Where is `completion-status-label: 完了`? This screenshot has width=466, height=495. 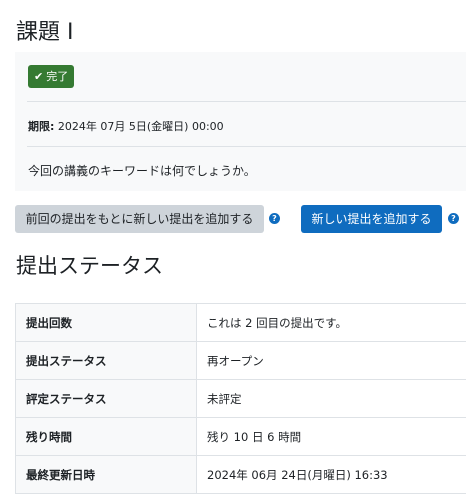
completion-status-label: 完了 is located at coordinates (57, 76).